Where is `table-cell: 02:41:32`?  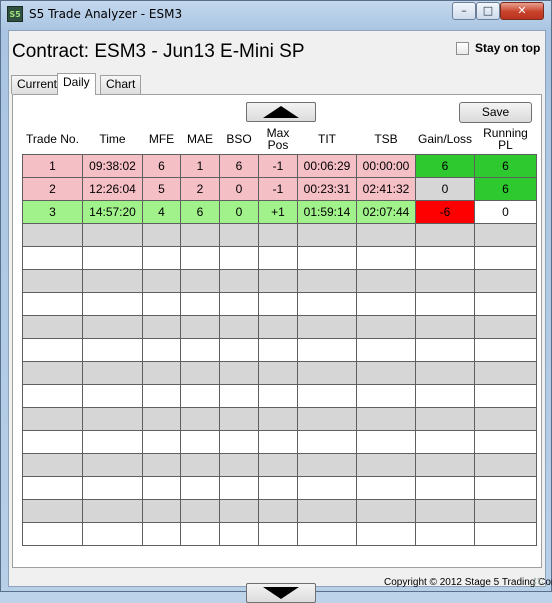
table-cell: 02:41:32 is located at coordinates (386, 189).